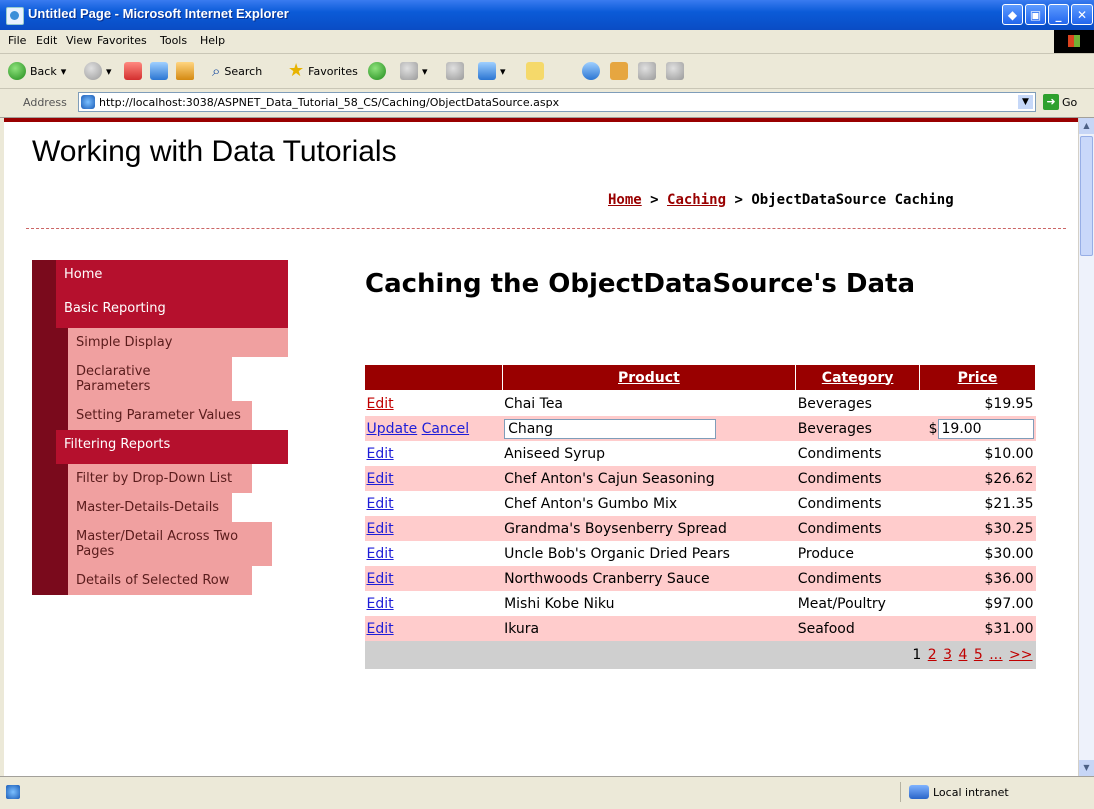  I want to click on sidebar-item-label: Declarative Parameters, so click(113, 379).